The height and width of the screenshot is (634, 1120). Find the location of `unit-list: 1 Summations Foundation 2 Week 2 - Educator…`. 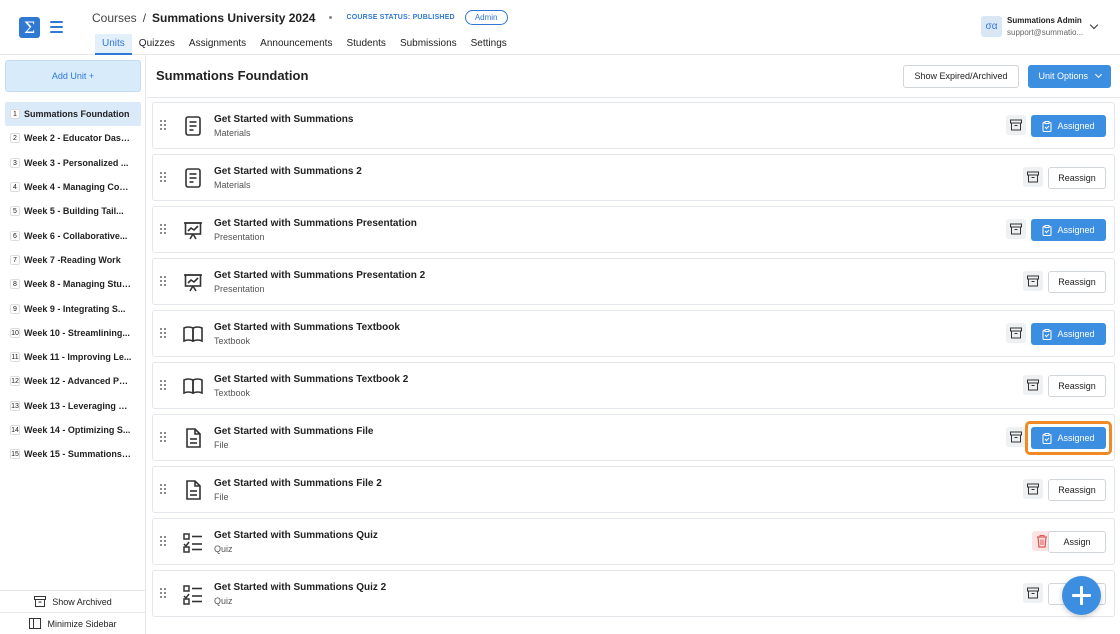

unit-list: 1 Summations Foundation 2 Week 2 - Educator… is located at coordinates (73, 284).